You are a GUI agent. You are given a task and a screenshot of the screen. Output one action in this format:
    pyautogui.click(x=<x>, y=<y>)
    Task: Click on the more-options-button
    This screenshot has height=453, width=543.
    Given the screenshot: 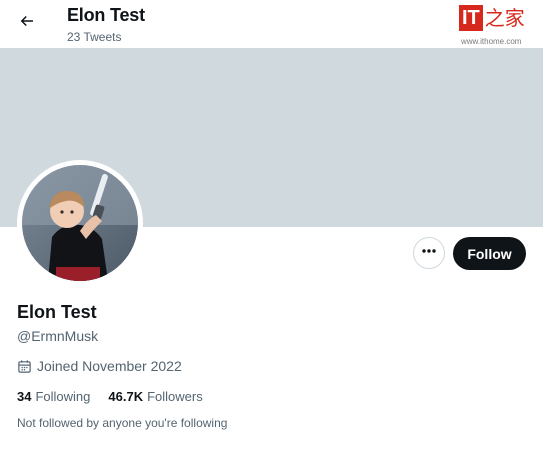 What is the action you would take?
    pyautogui.click(x=429, y=253)
    